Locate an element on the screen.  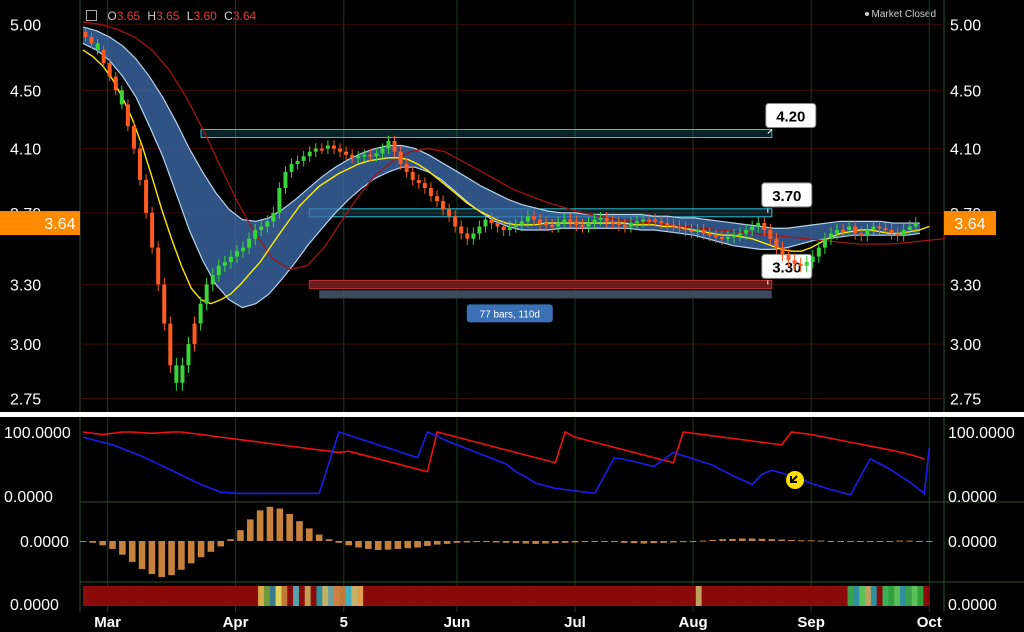
stochastic-tick-left: 0.0000 is located at coordinates (28, 497).